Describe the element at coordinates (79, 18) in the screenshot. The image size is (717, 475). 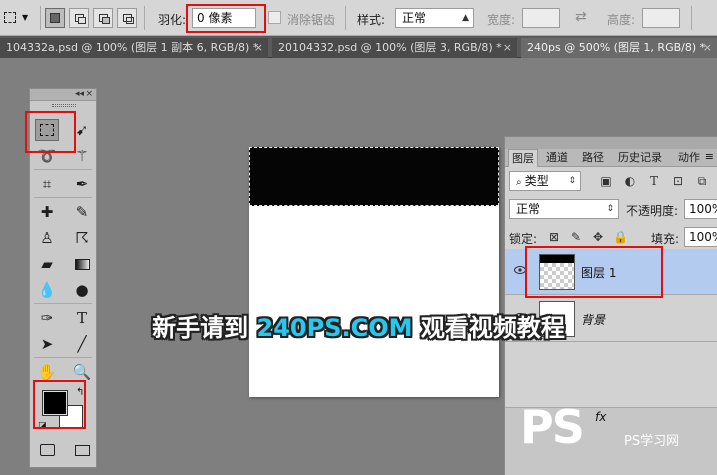
I see `add-to-selection-button` at that location.